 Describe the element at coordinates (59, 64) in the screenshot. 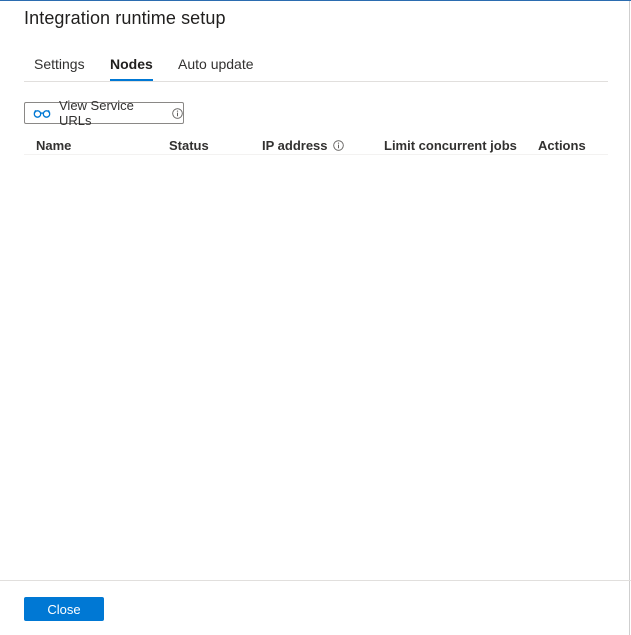

I see `tab-settings: Settings` at that location.